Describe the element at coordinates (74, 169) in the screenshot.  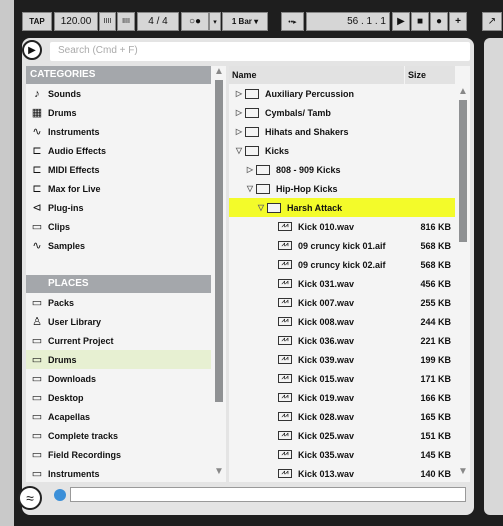
I see `category-label: MIDI Effects` at that location.